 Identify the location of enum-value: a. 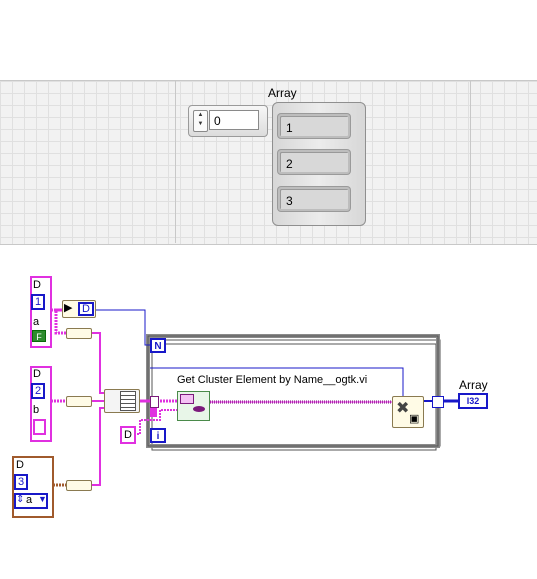
(29, 500).